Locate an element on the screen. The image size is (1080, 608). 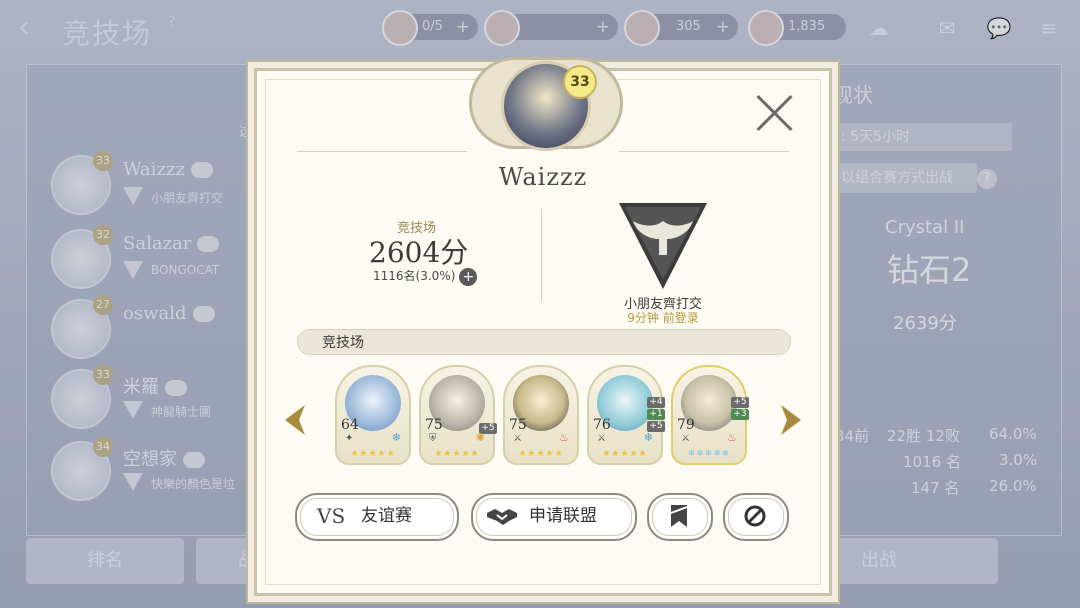
hero-level: 76 is located at coordinates (602, 425).